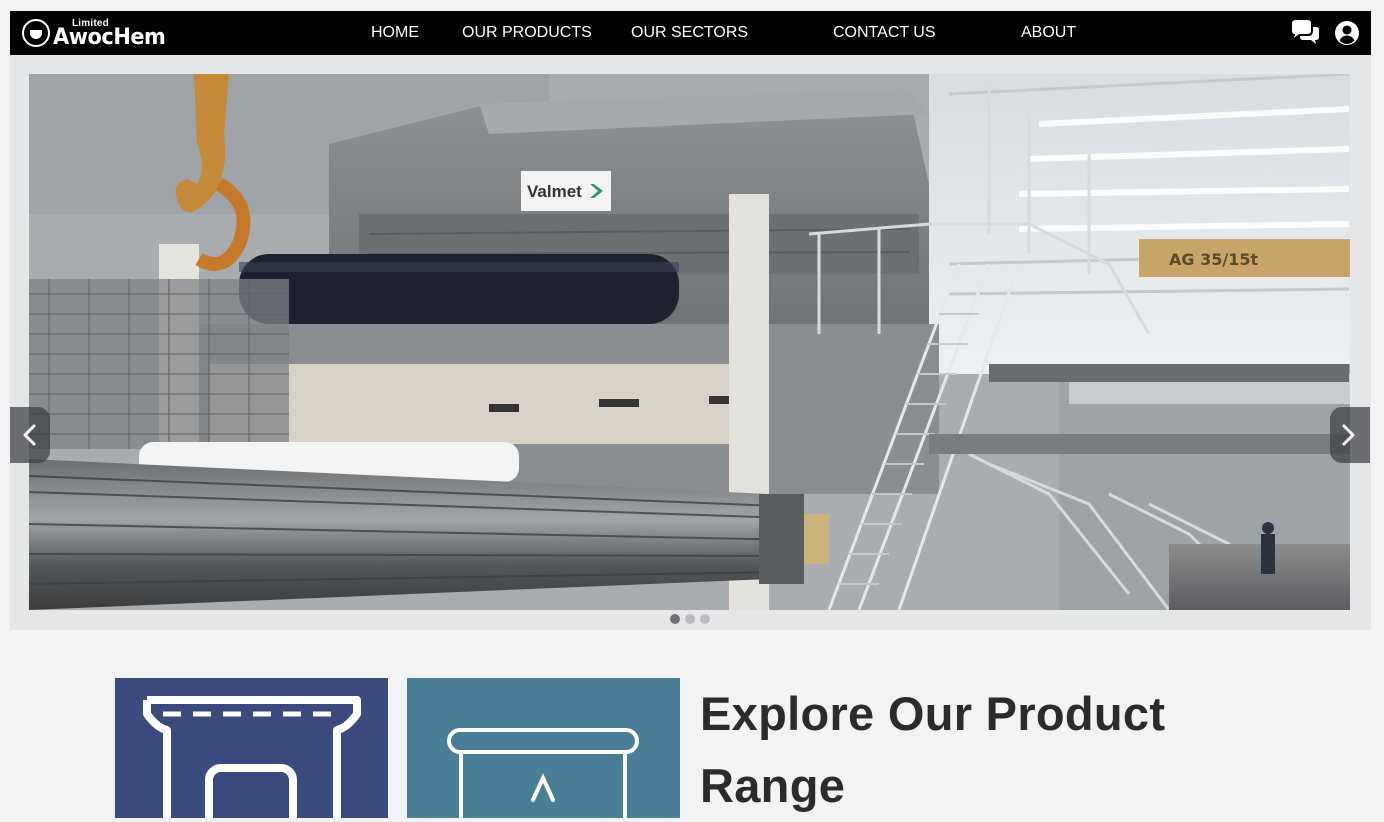  What do you see at coordinates (1348, 33) in the screenshot?
I see `user-account-icon` at bounding box center [1348, 33].